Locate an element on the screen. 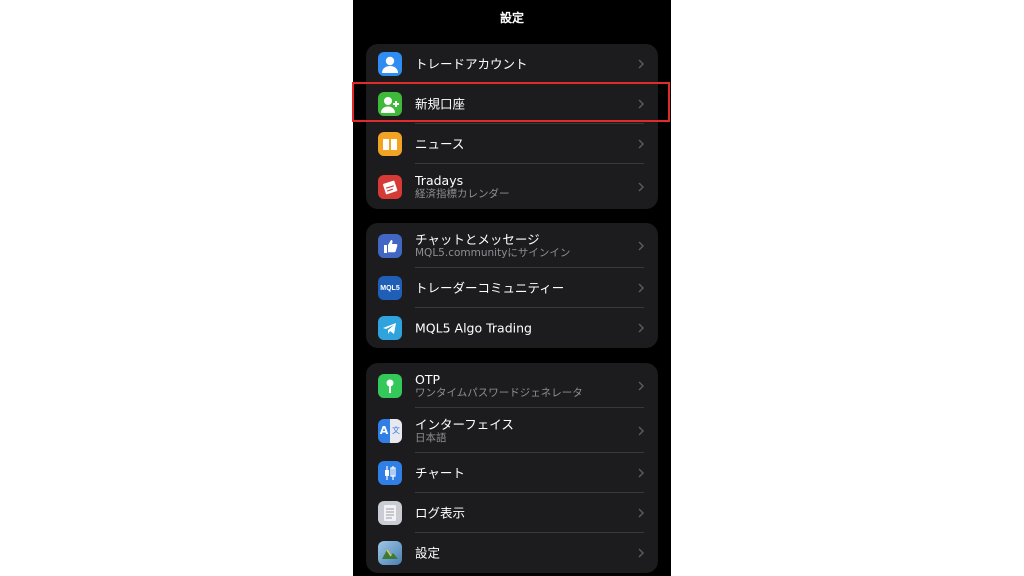 This screenshot has height=576, width=1024. translate-icon: A 文 is located at coordinates (390, 430).